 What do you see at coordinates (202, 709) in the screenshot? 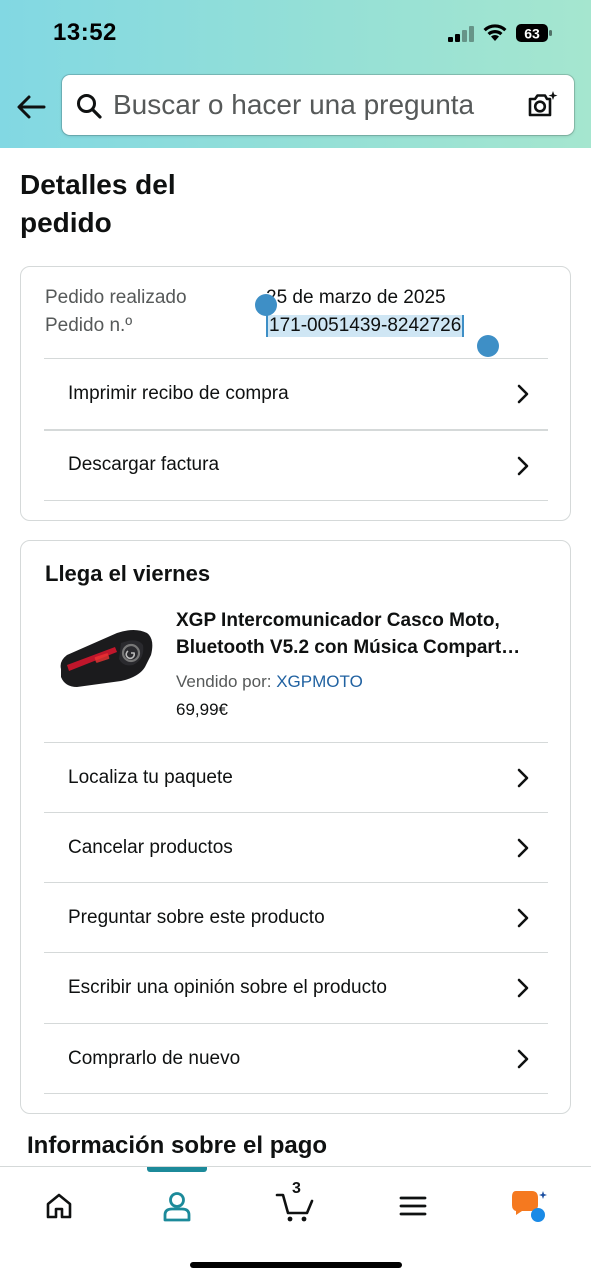
I see `product-price: 69,99€` at bounding box center [202, 709].